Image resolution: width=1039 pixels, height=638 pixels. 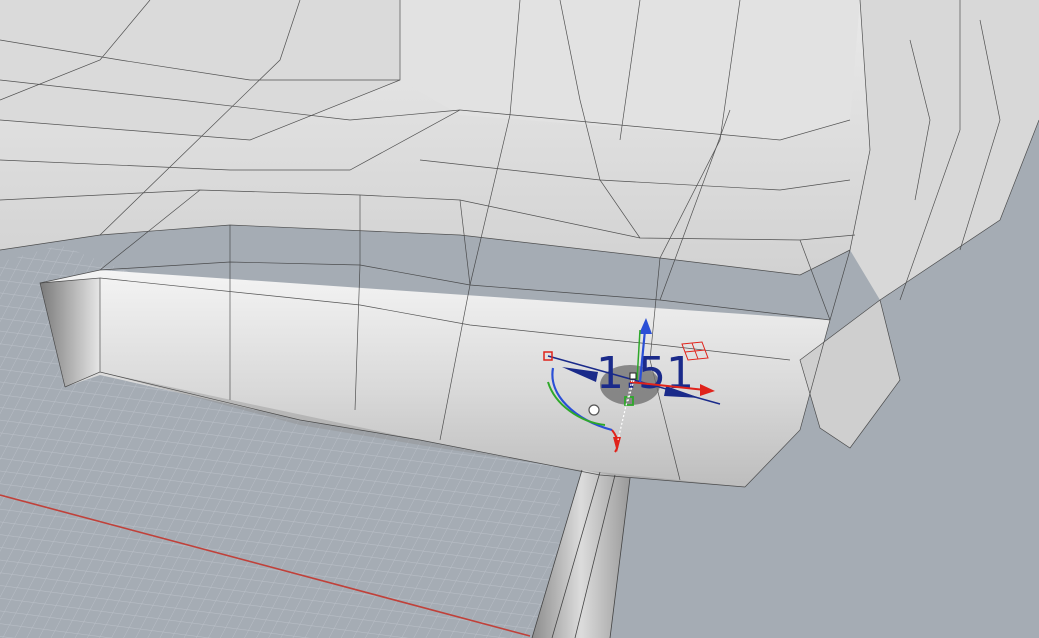 I want to click on gumball-menu-circle-icon, so click(x=594, y=410).